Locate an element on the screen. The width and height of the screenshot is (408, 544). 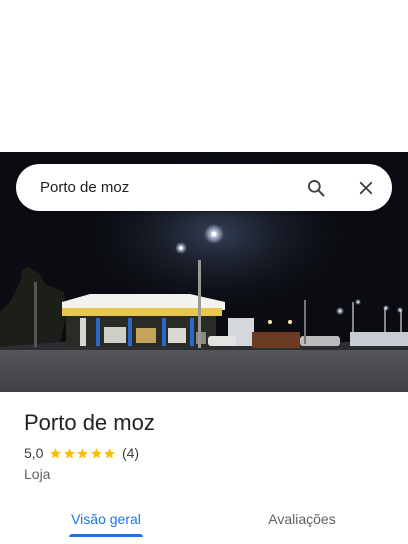
close-icon is located at coordinates (366, 188).